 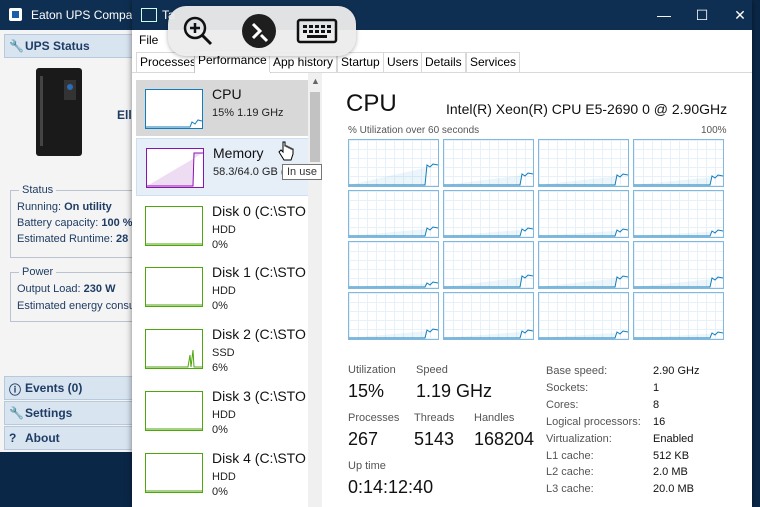 I want to click on resource-detail: 58.3/64.0 GB (, so click(x=249, y=172).